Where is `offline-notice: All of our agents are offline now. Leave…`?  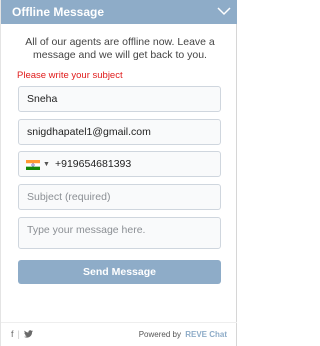 offline-notice: All of our agents are offline now. Leave… is located at coordinates (120, 48).